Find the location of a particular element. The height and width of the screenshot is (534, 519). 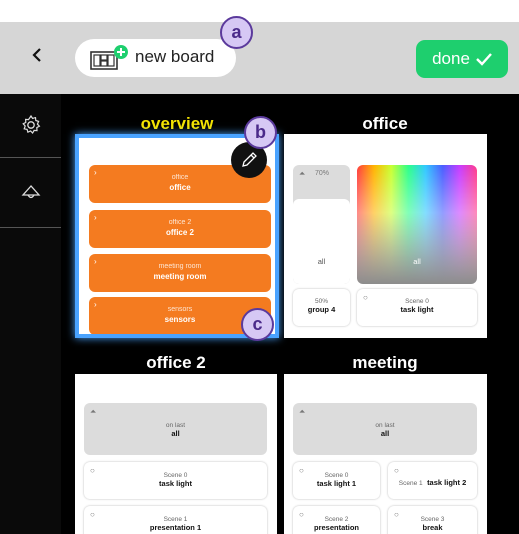

scene-label: task light 2 is located at coordinates (447, 482).